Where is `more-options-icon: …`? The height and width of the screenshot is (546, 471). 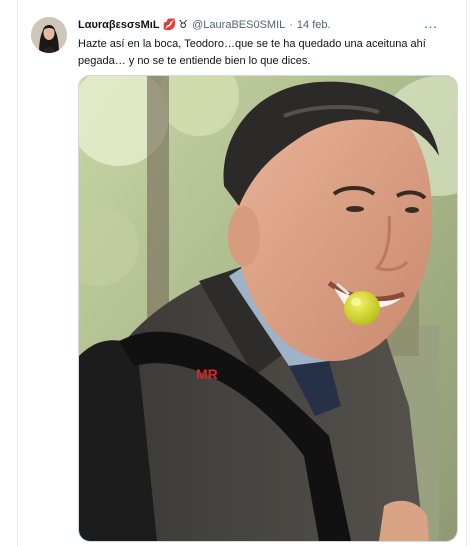 more-options-icon: … is located at coordinates (431, 23).